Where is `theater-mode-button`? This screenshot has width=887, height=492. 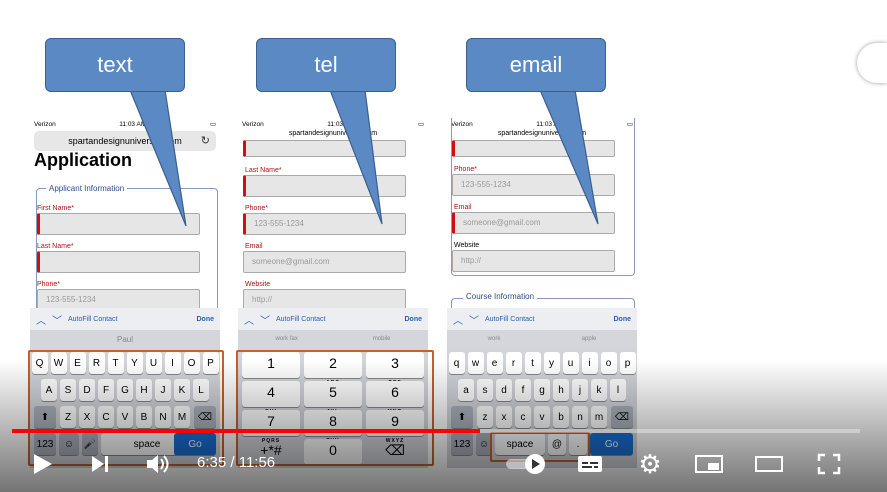
theater-mode-button is located at coordinates (769, 464).